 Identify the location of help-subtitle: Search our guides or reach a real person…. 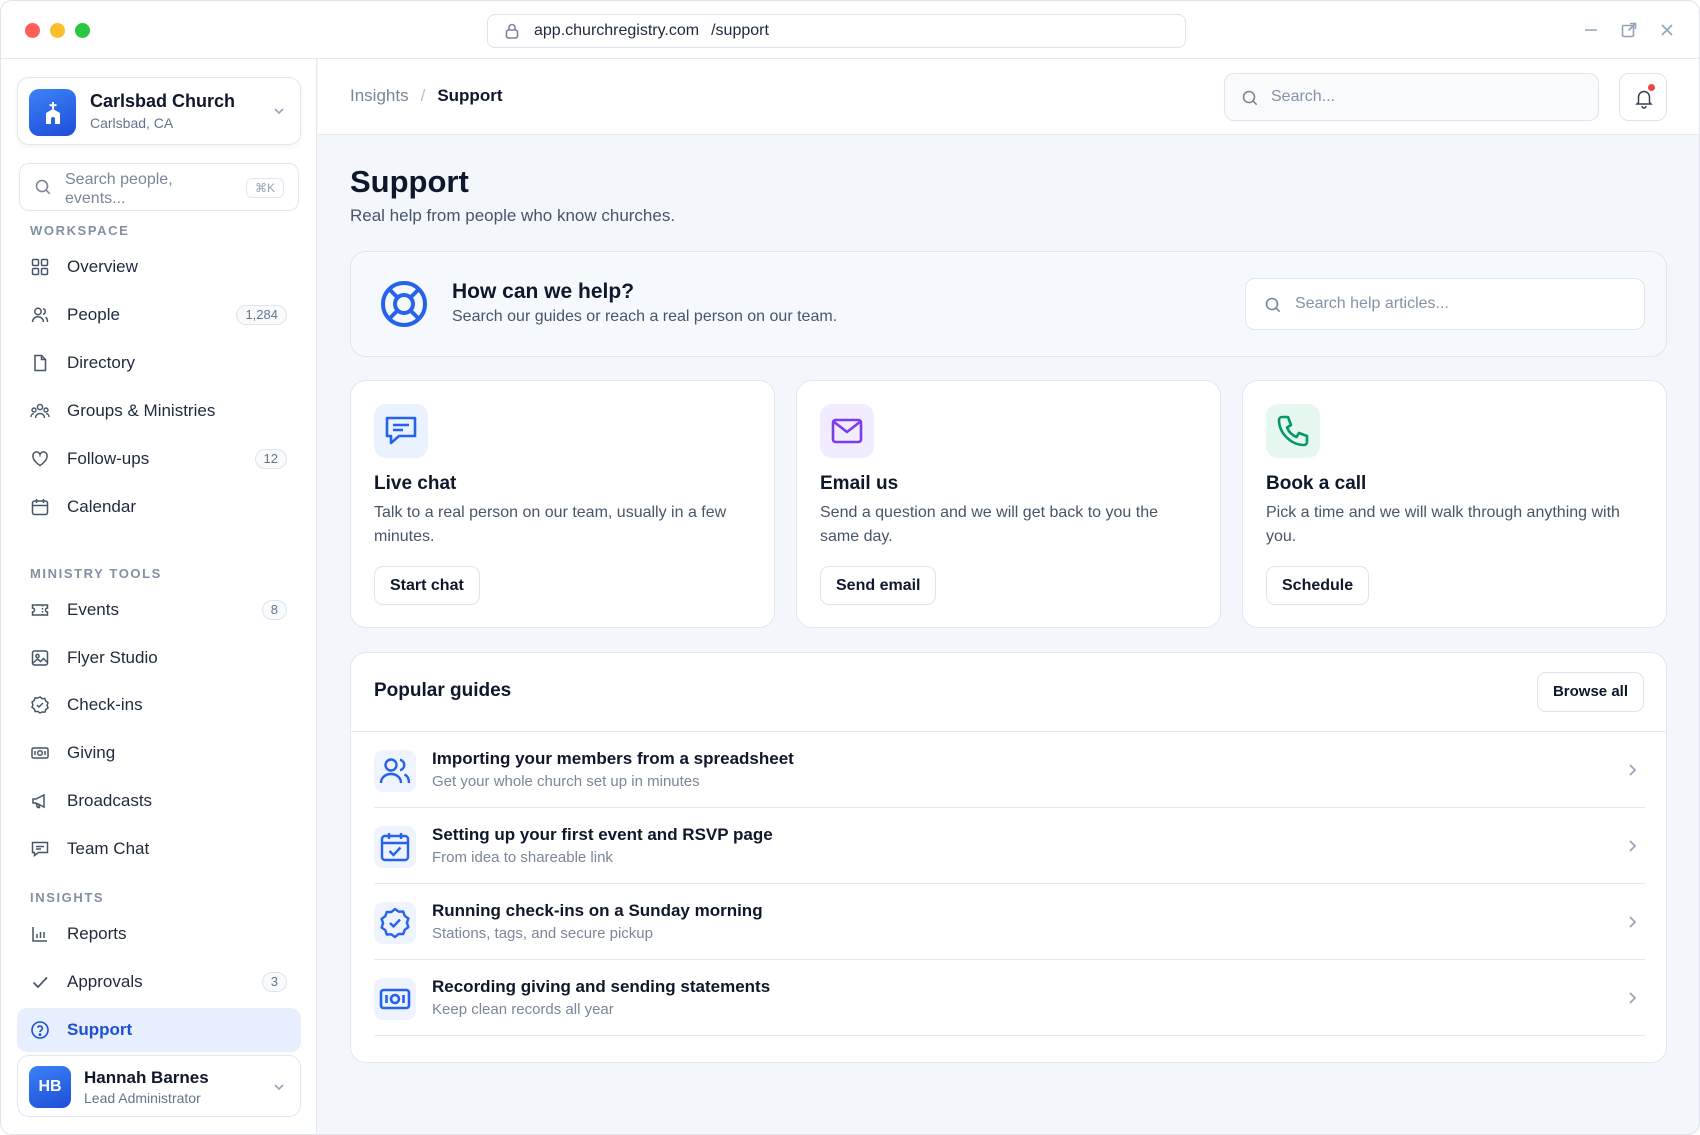
(645, 316).